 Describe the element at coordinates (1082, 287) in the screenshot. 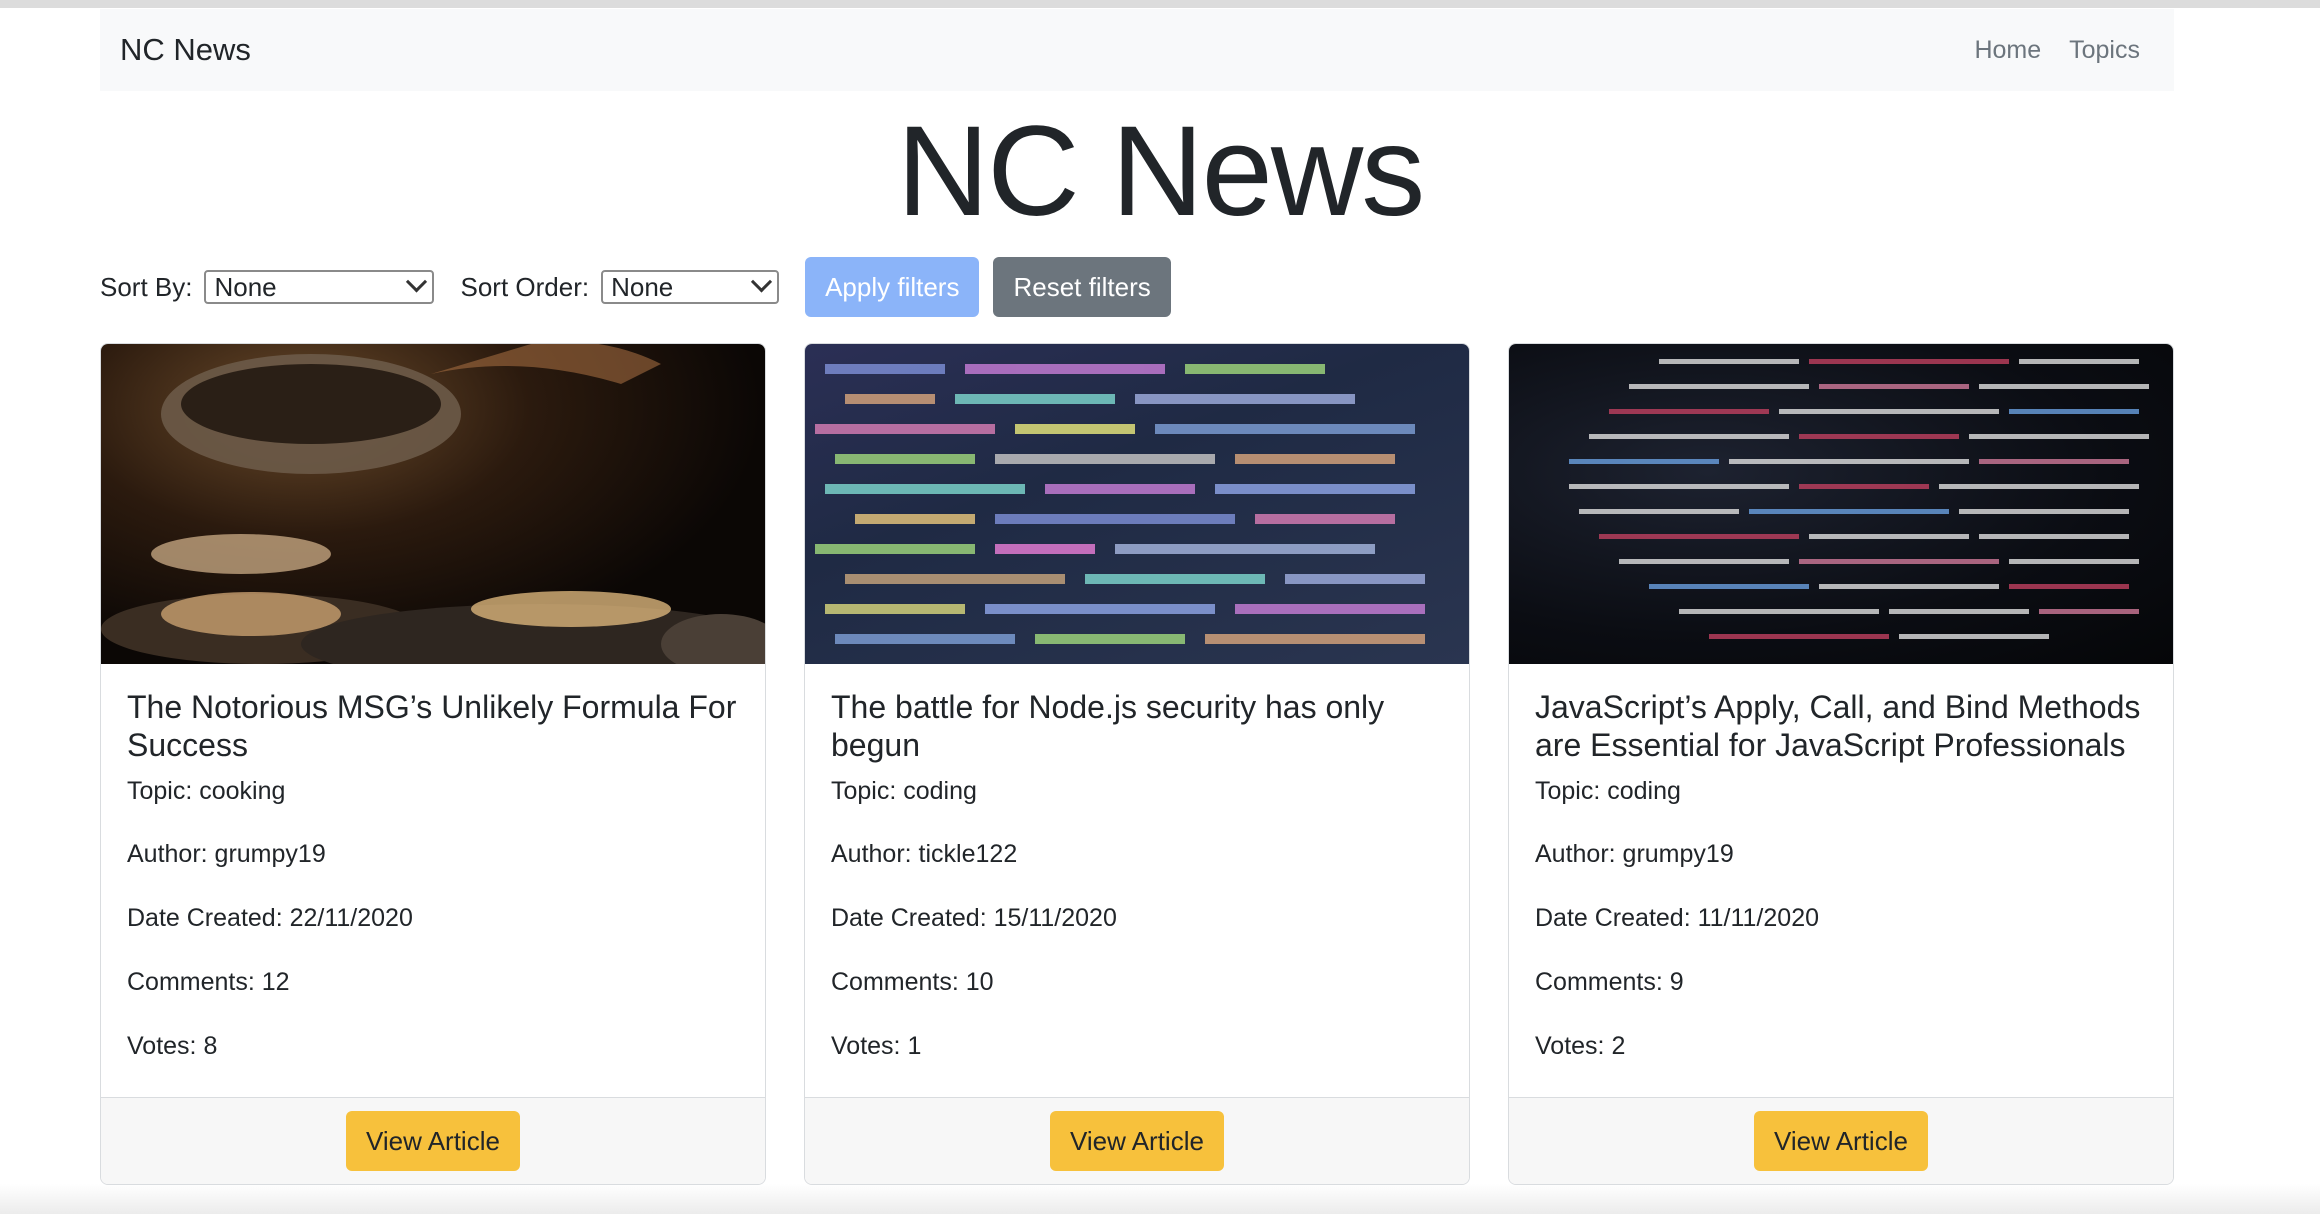

I see `reset-filters-button: Reset filters` at that location.